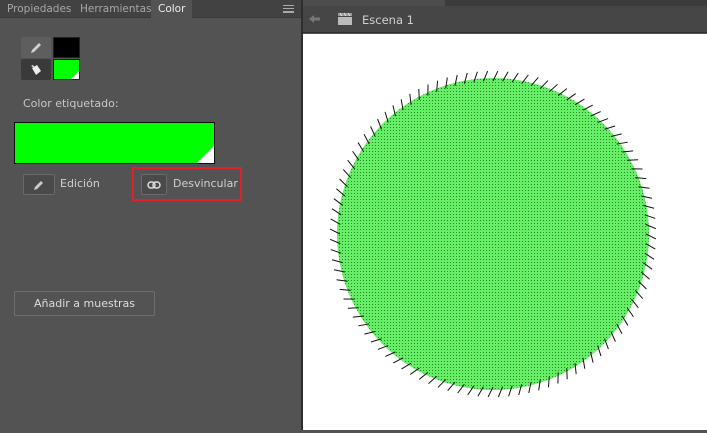  What do you see at coordinates (205, 183) in the screenshot?
I see `unlink-label: Desvincular` at bounding box center [205, 183].